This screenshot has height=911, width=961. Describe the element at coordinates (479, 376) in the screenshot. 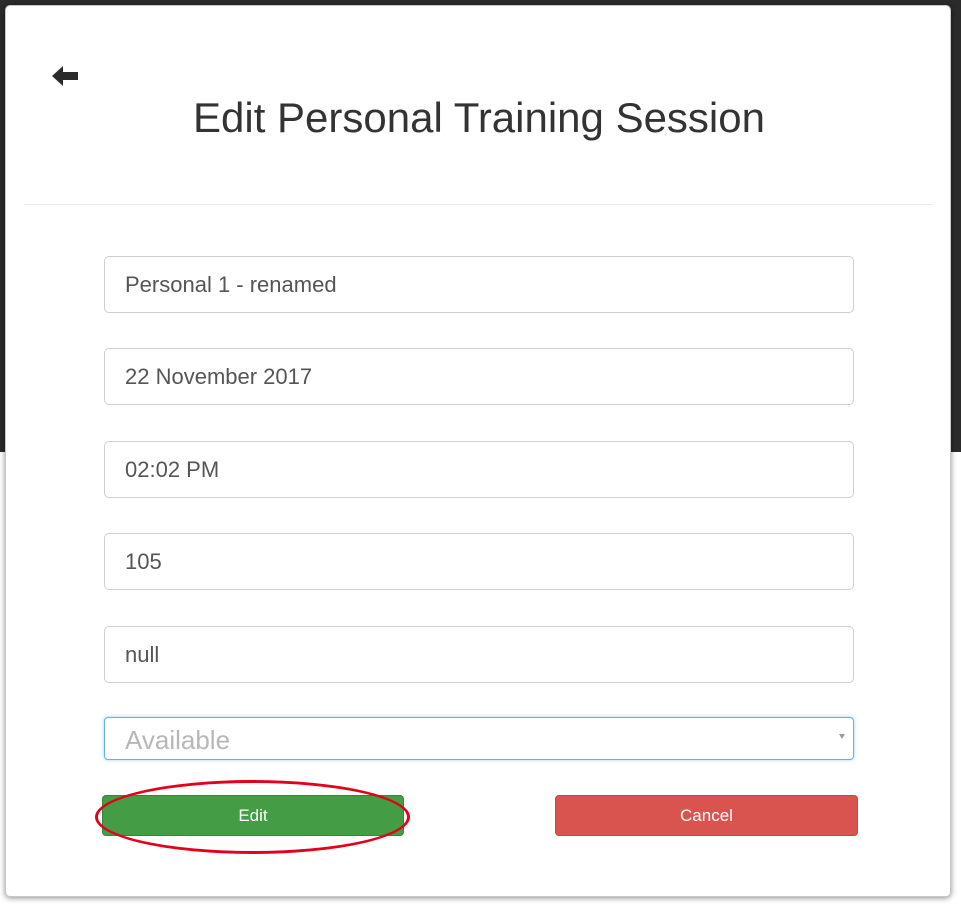

I see `session-date-input` at that location.